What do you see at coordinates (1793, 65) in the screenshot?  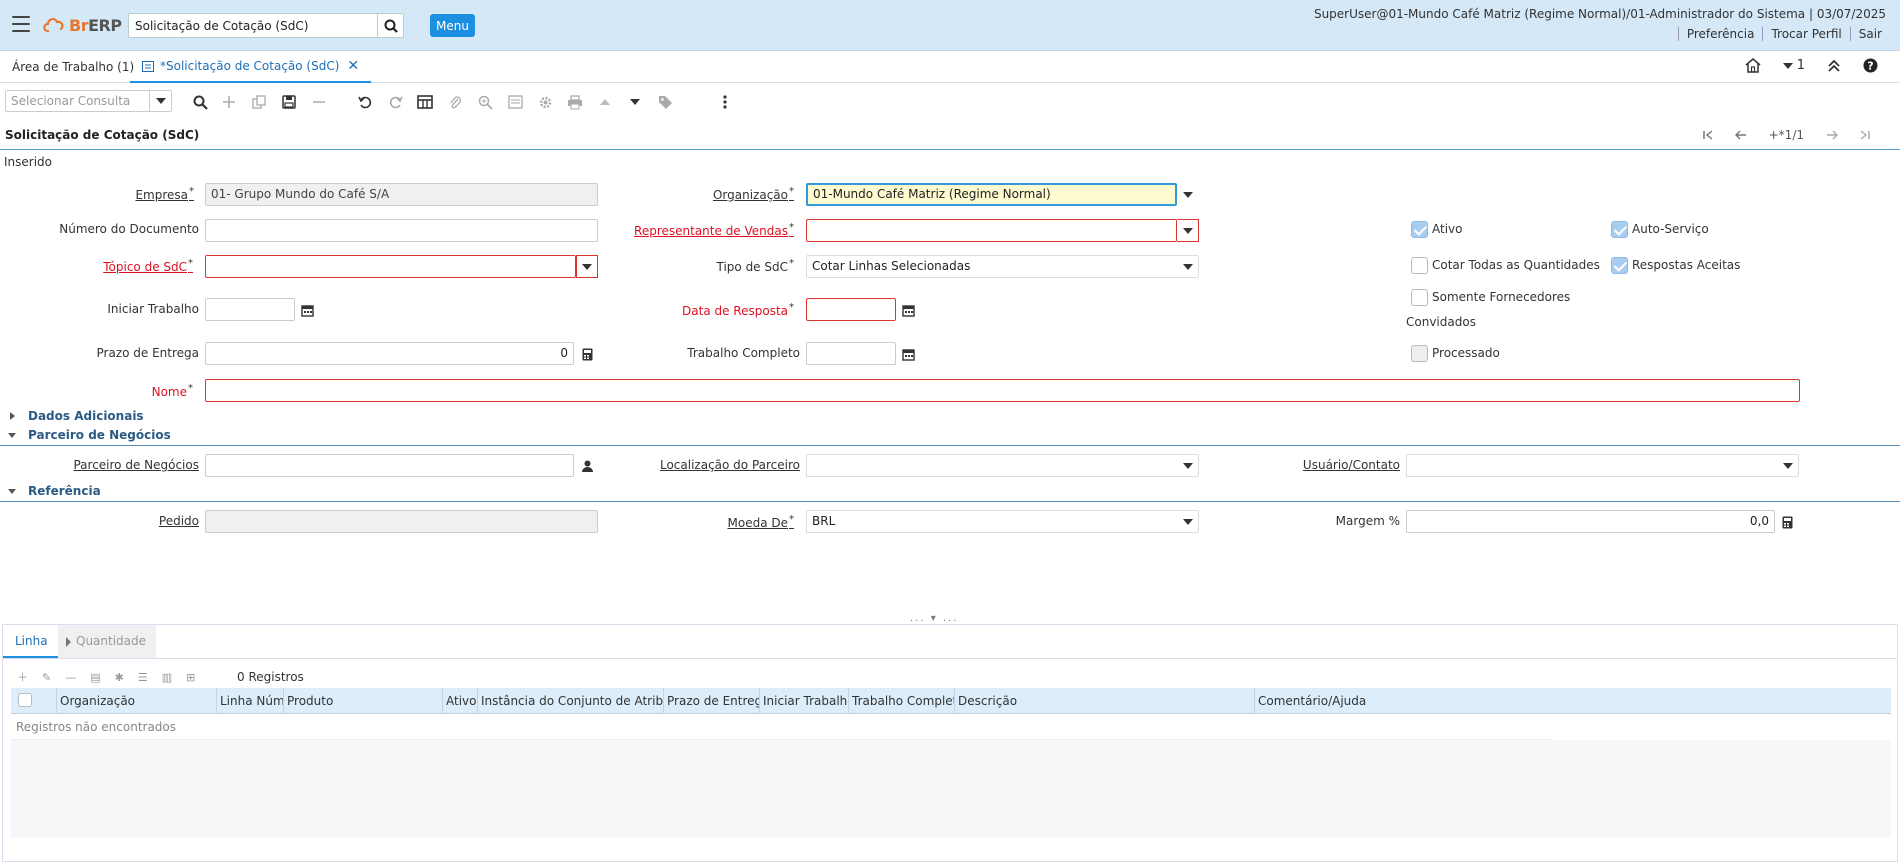 I see `window-list-dropdown: 1` at bounding box center [1793, 65].